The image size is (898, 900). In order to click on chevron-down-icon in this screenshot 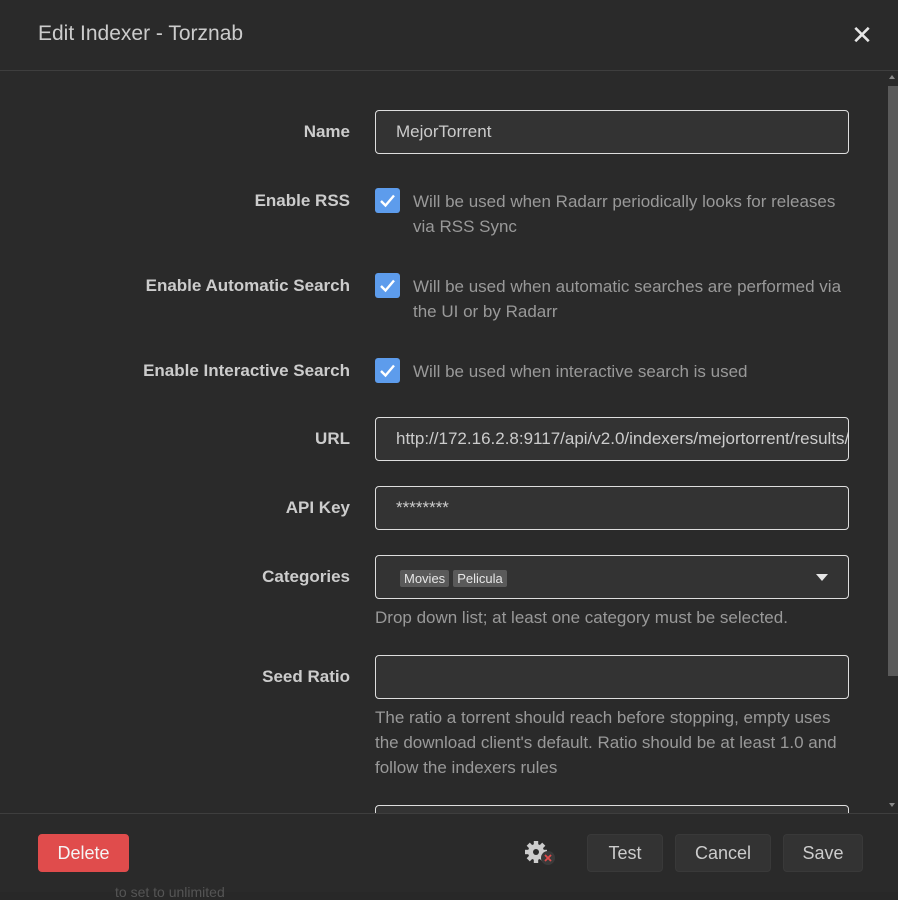, I will do `click(822, 577)`.